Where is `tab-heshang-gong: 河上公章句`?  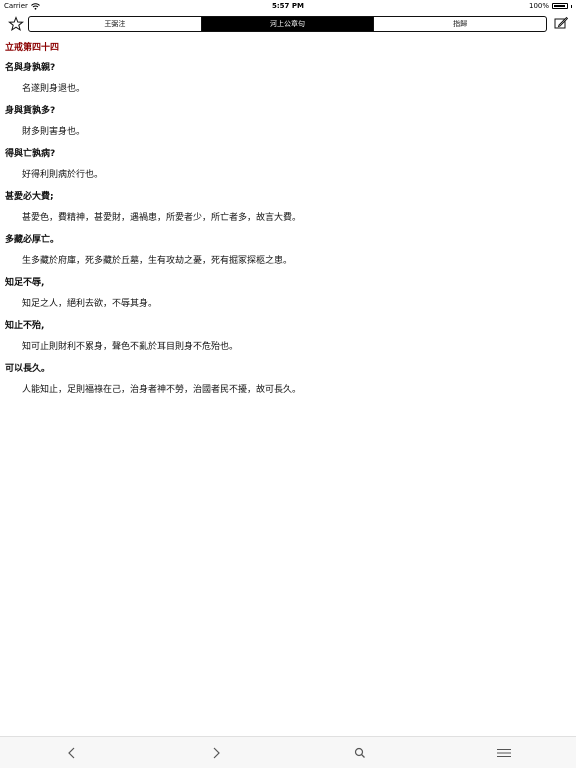
tab-heshang-gong: 河上公章句 is located at coordinates (288, 24).